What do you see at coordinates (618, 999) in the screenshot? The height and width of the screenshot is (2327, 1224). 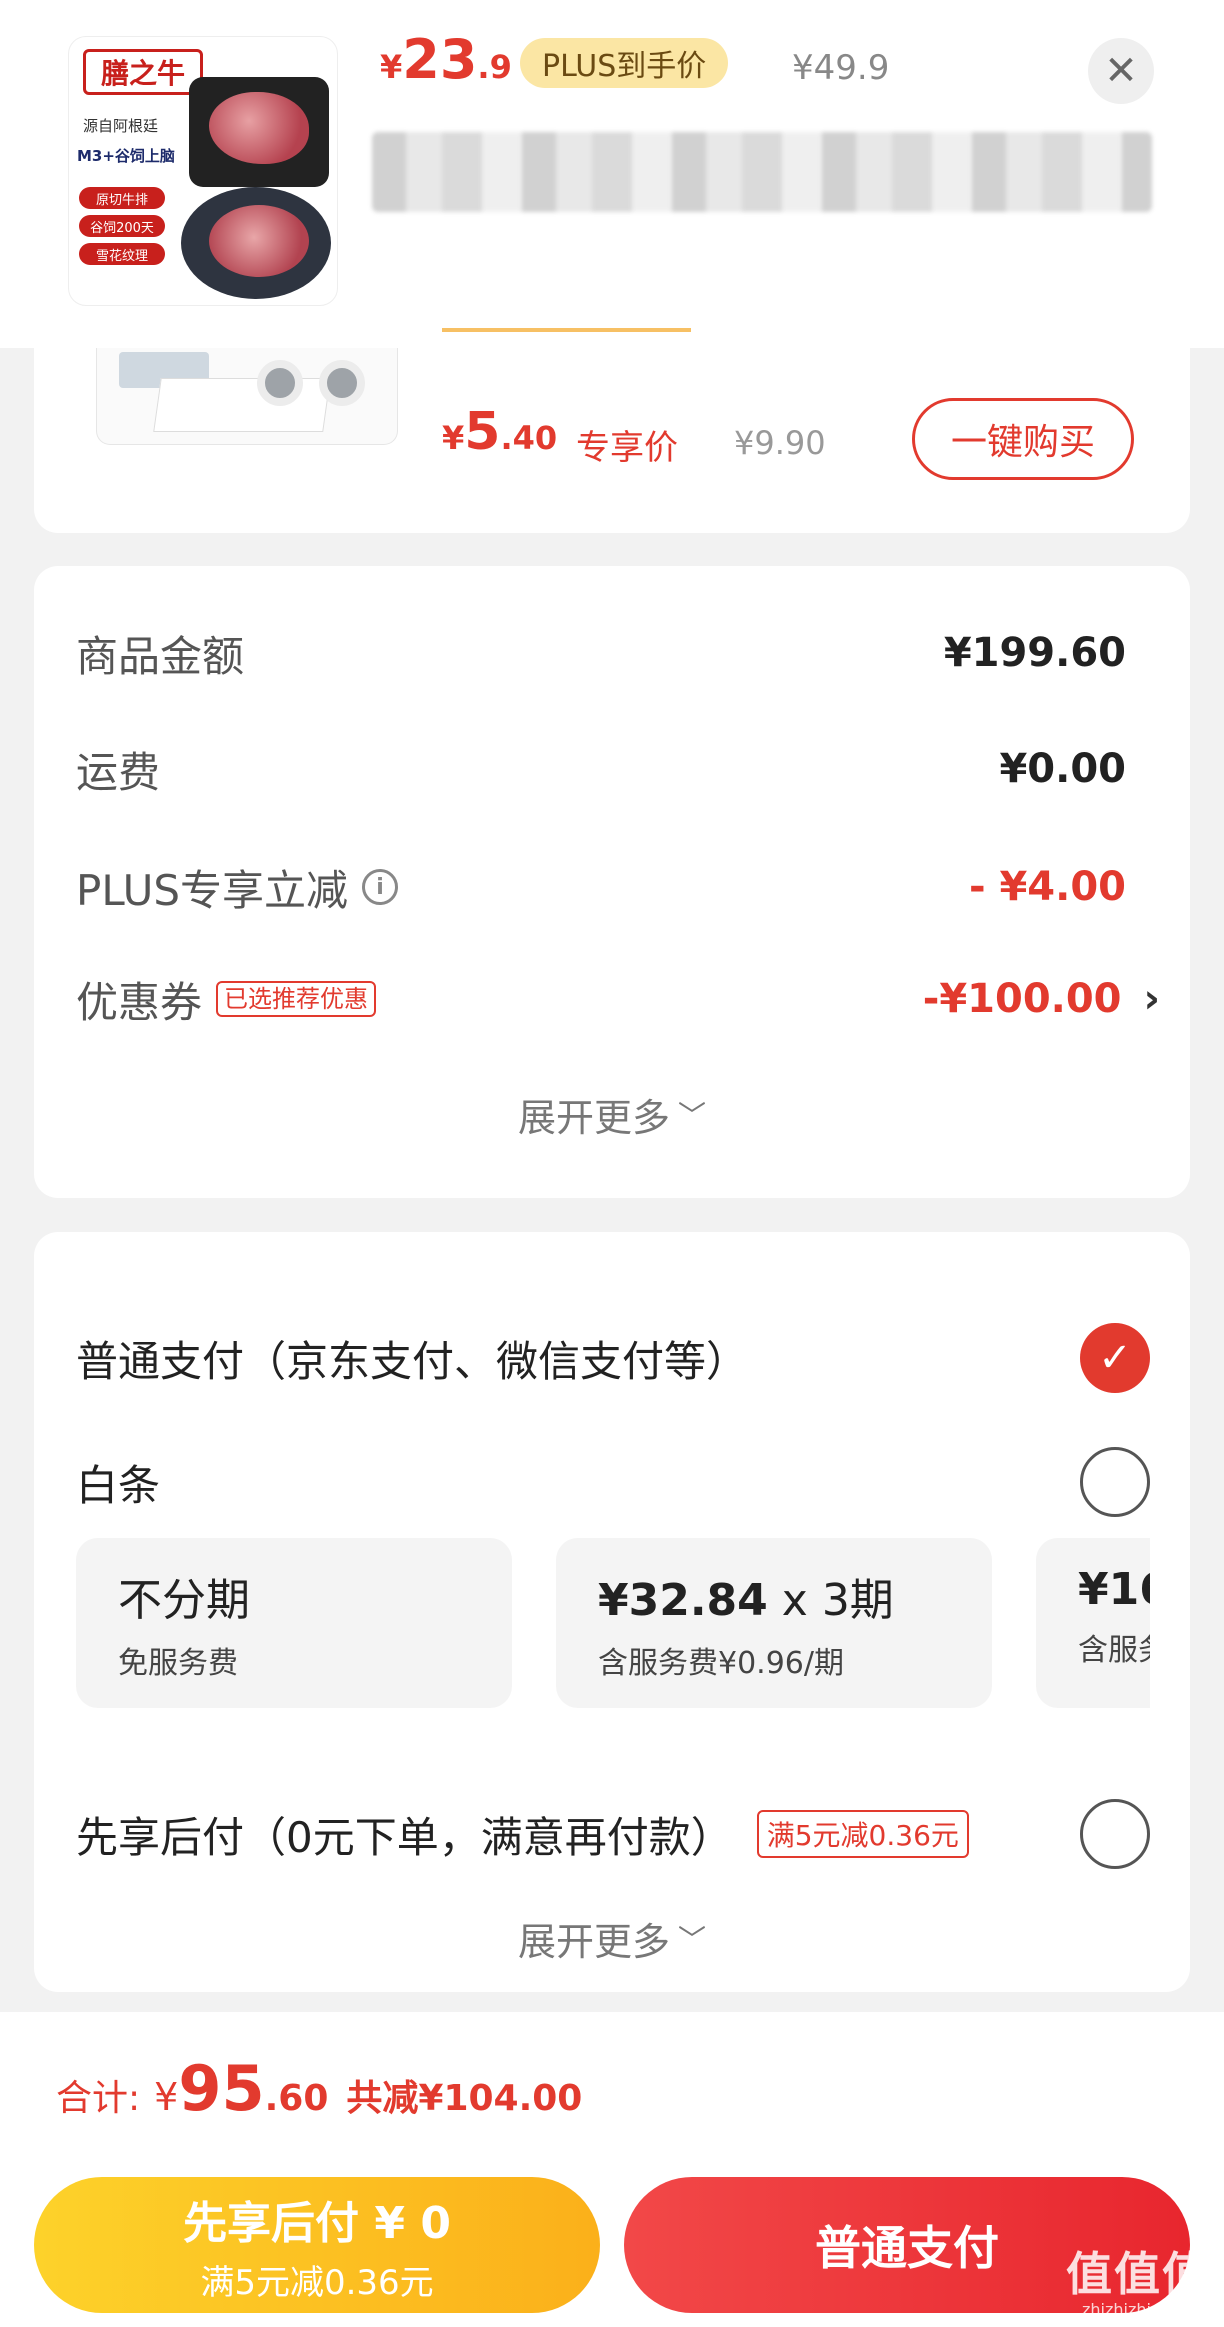 I see `coupon-row: 优惠券 已选推荐优惠 -¥100.00 ›` at bounding box center [618, 999].